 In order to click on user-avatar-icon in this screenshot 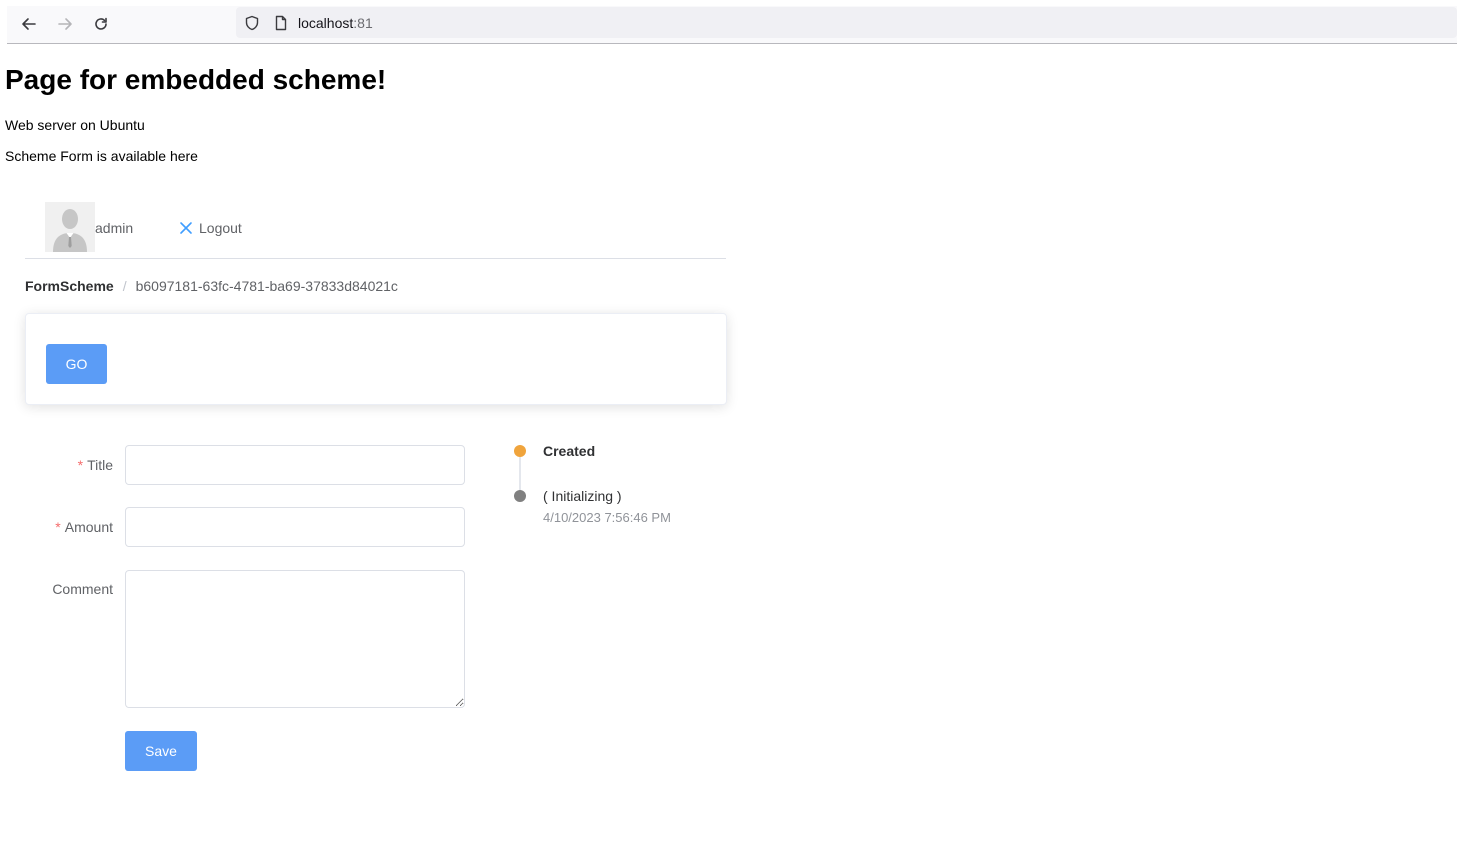, I will do `click(70, 227)`.